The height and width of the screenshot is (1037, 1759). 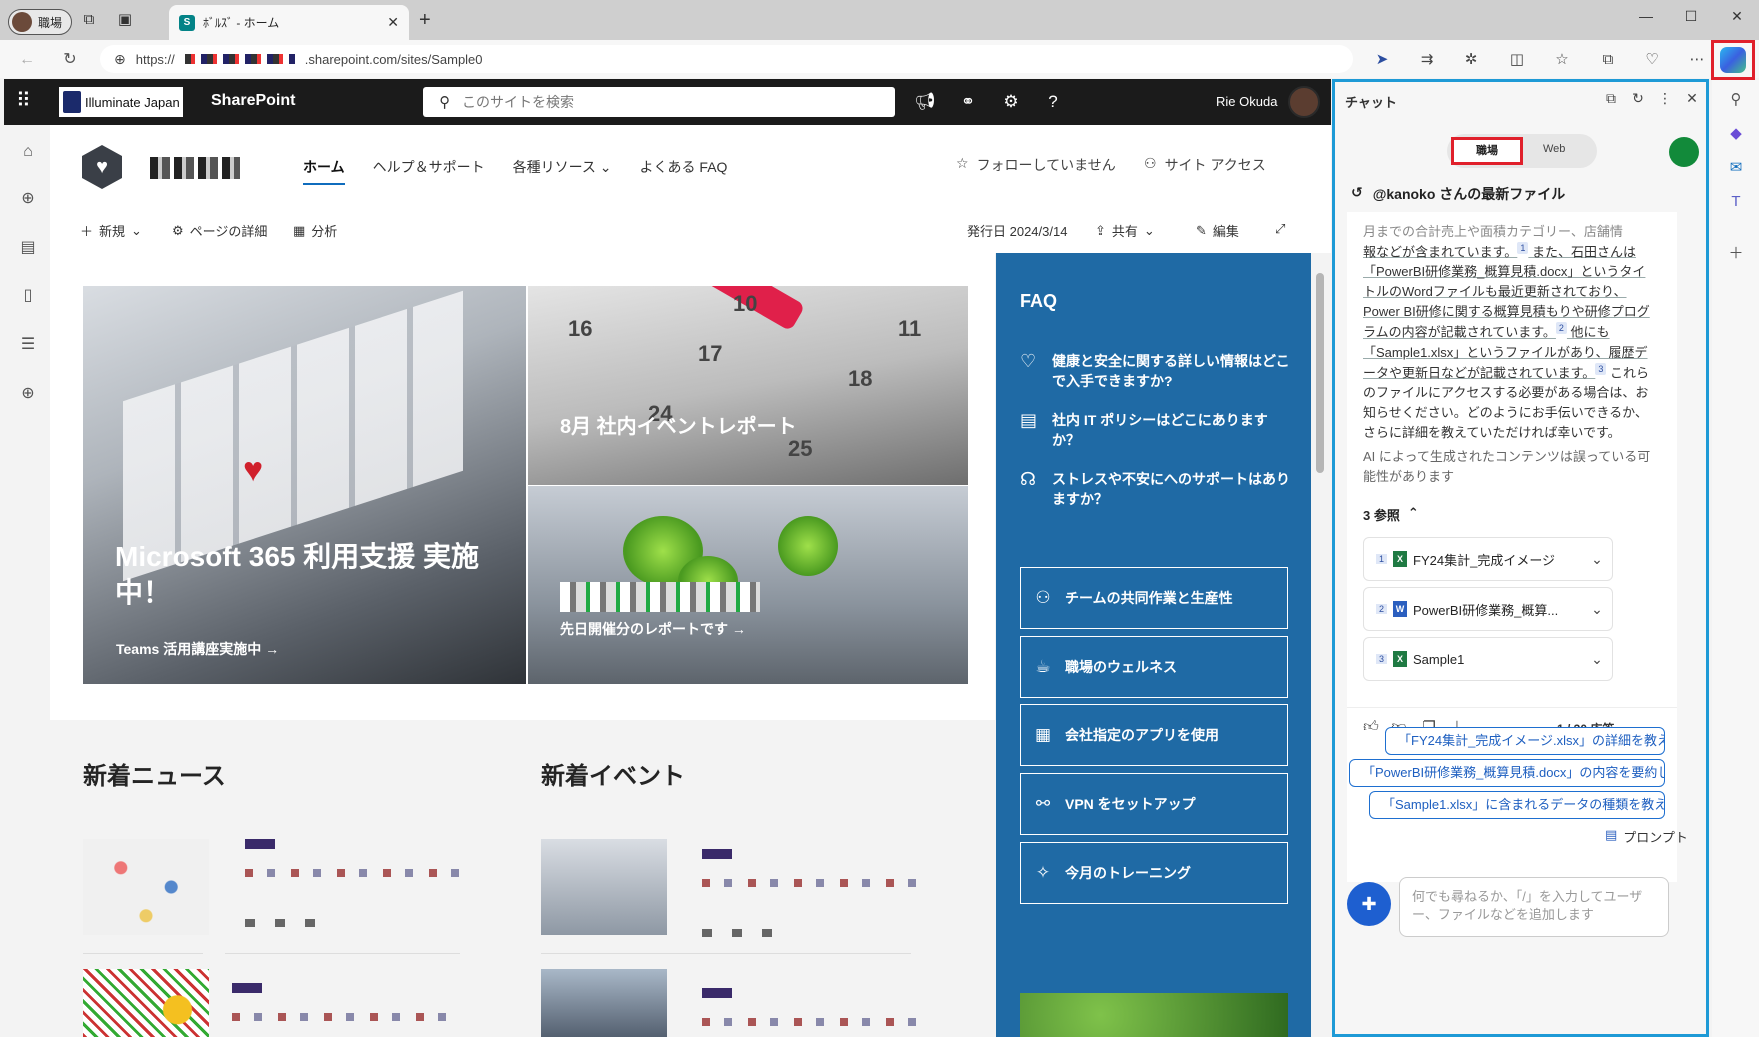 What do you see at coordinates (219, 230) in the screenshot?
I see `page-details-button: ⚙ ページの詳細` at bounding box center [219, 230].